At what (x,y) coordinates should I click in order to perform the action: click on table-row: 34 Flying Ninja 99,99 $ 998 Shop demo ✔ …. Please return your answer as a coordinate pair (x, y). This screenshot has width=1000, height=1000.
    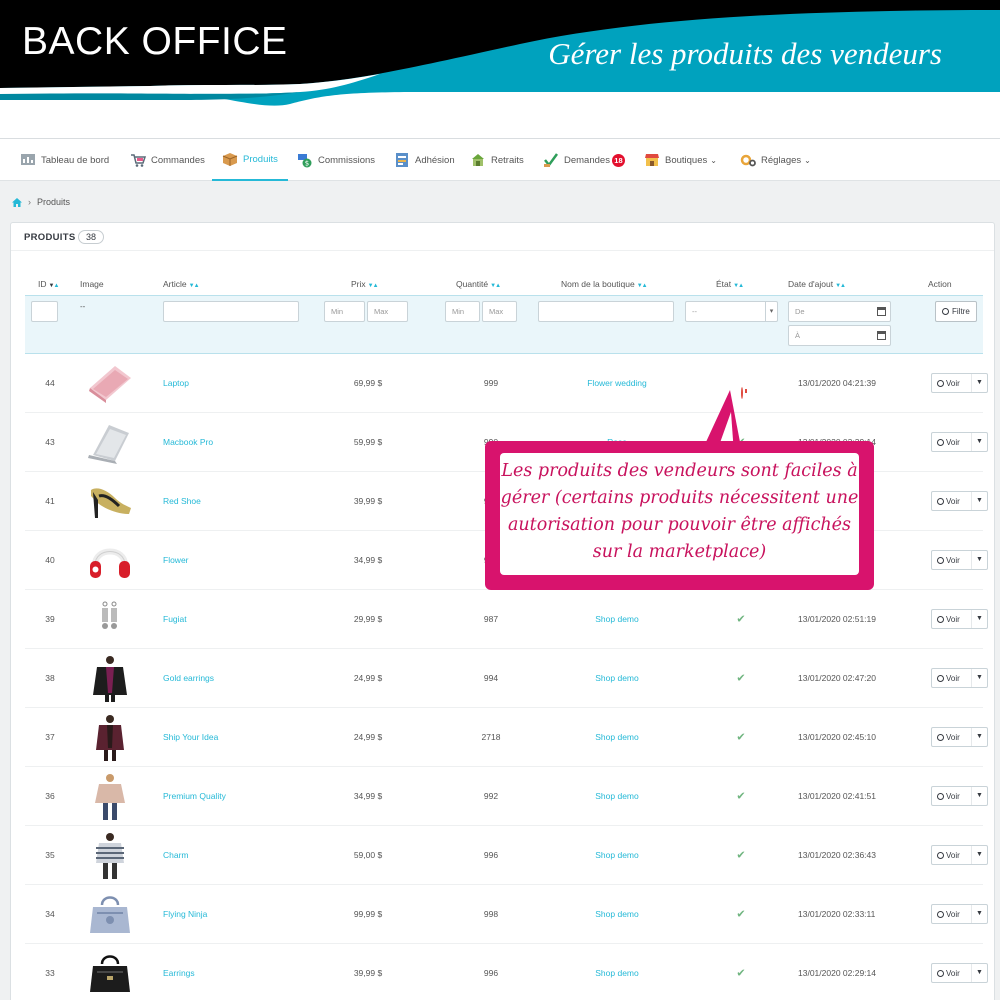
    Looking at the image, I should click on (506, 914).